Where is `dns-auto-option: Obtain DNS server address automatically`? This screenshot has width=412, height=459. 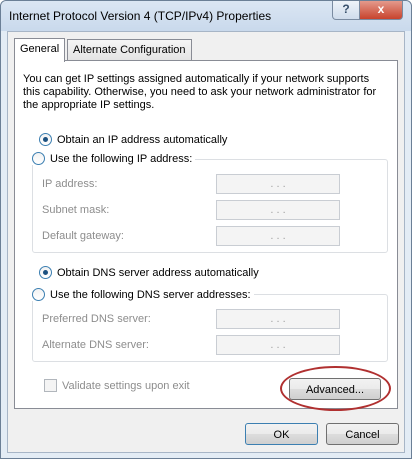 dns-auto-option: Obtain DNS server address automatically is located at coordinates (149, 272).